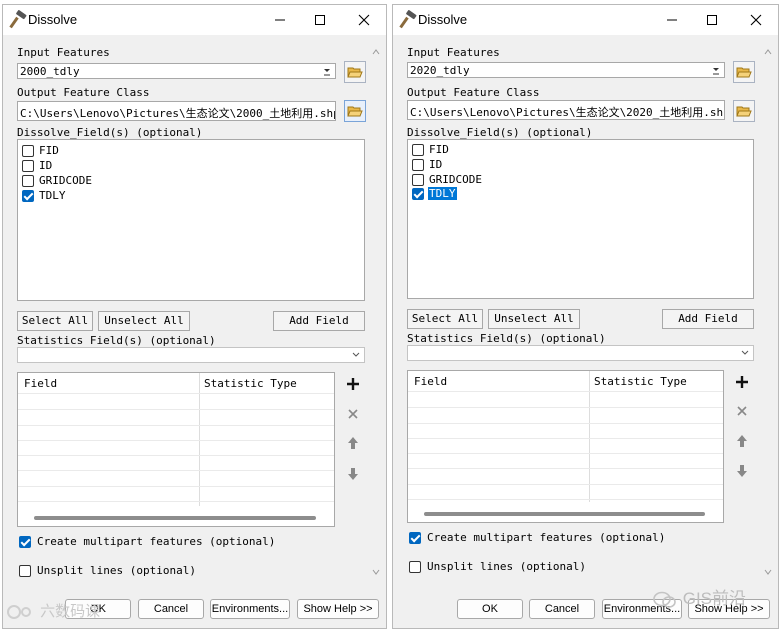 Image resolution: width=781 pixels, height=629 pixels. I want to click on watermark-left-text: 六数码课, so click(70, 611).